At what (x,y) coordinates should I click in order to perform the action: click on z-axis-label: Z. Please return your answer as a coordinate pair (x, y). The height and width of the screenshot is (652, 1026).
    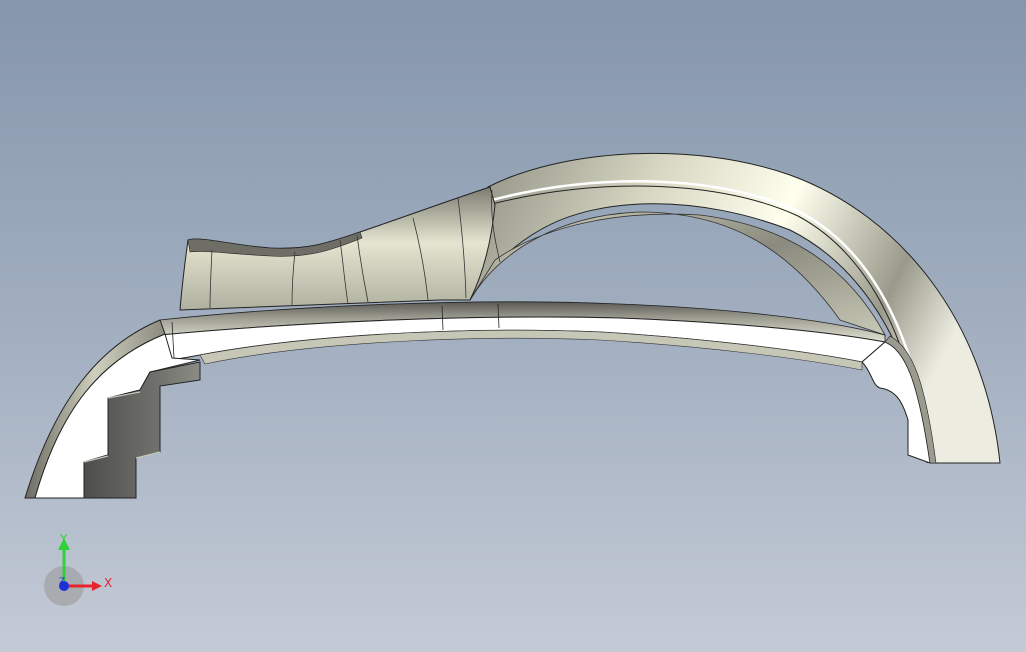
    Looking at the image, I should click on (62, 582).